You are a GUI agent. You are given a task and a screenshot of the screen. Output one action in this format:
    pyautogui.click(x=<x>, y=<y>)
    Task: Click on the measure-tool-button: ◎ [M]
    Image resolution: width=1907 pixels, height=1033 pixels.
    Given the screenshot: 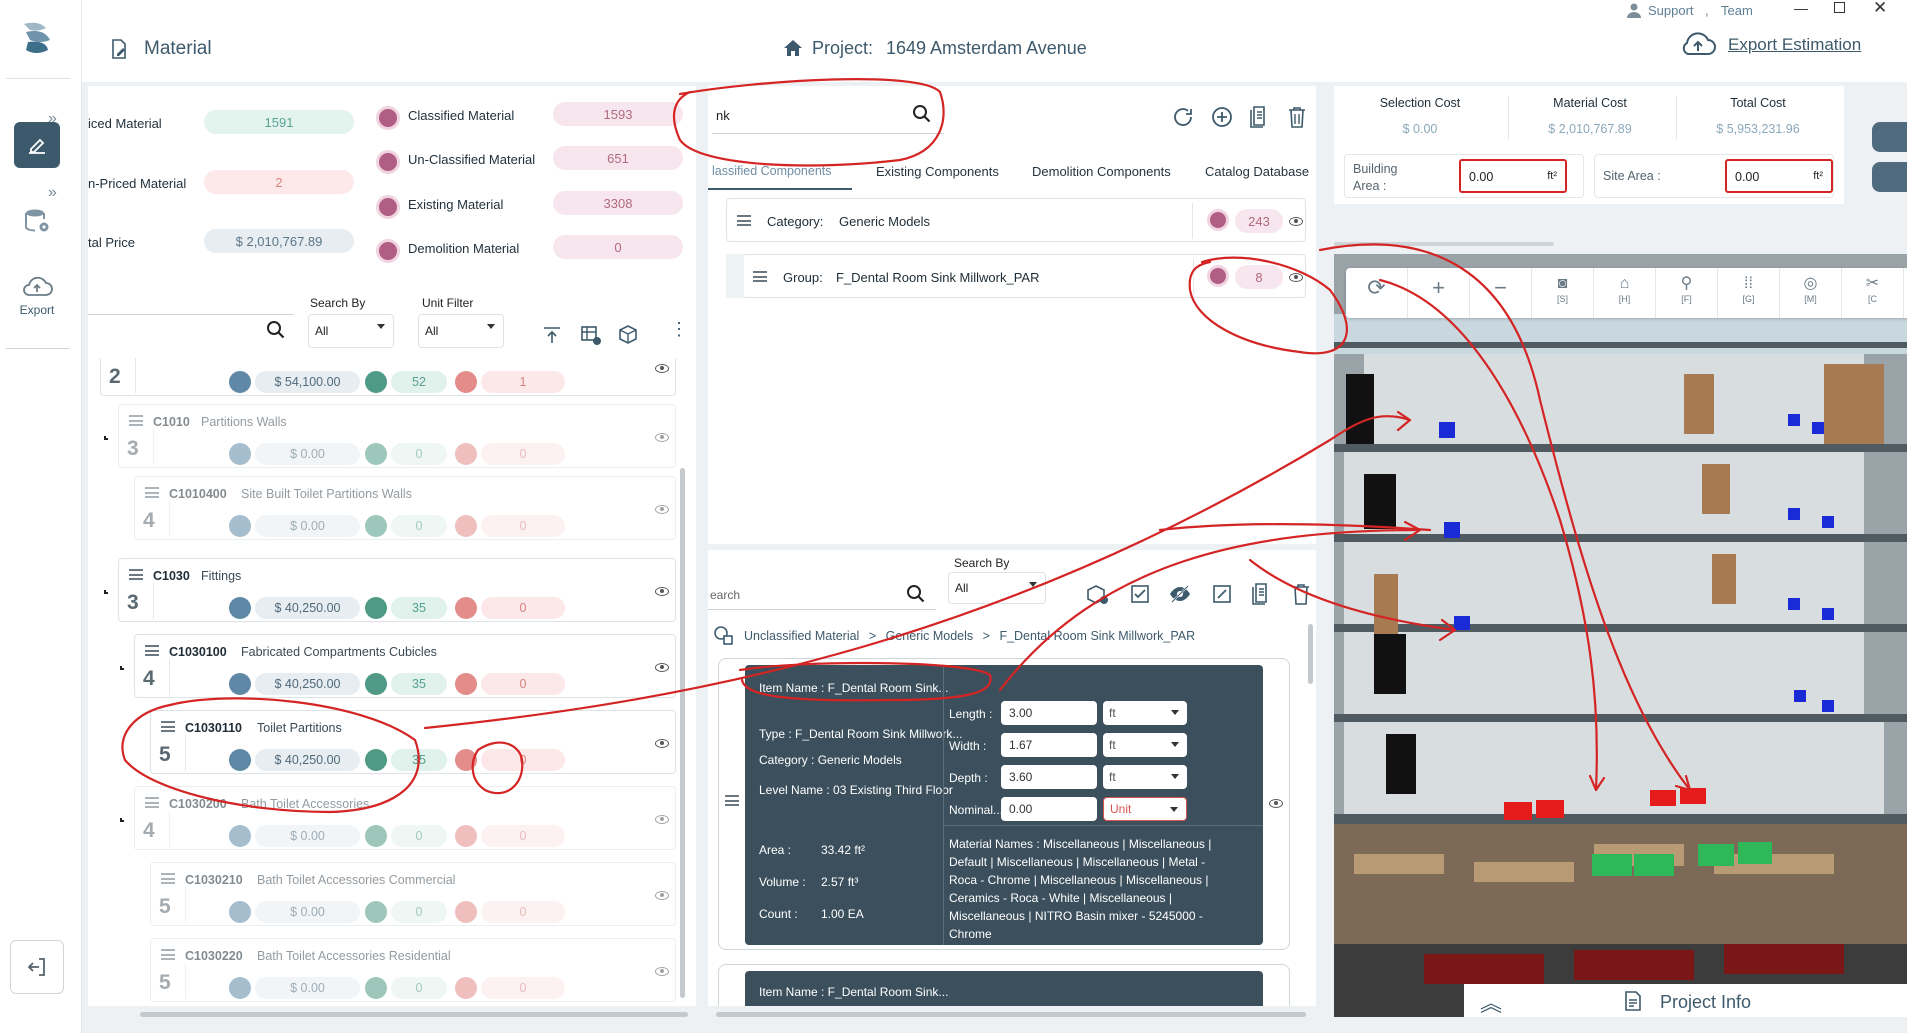 What is the action you would take?
    pyautogui.click(x=1811, y=293)
    